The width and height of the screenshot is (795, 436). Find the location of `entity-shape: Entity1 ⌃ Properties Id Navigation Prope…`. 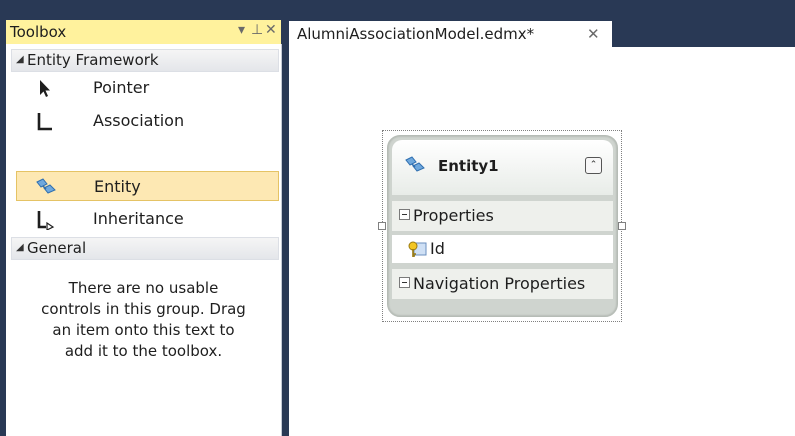

entity-shape: Entity1 ⌃ Properties Id Navigation Prope… is located at coordinates (502, 226).